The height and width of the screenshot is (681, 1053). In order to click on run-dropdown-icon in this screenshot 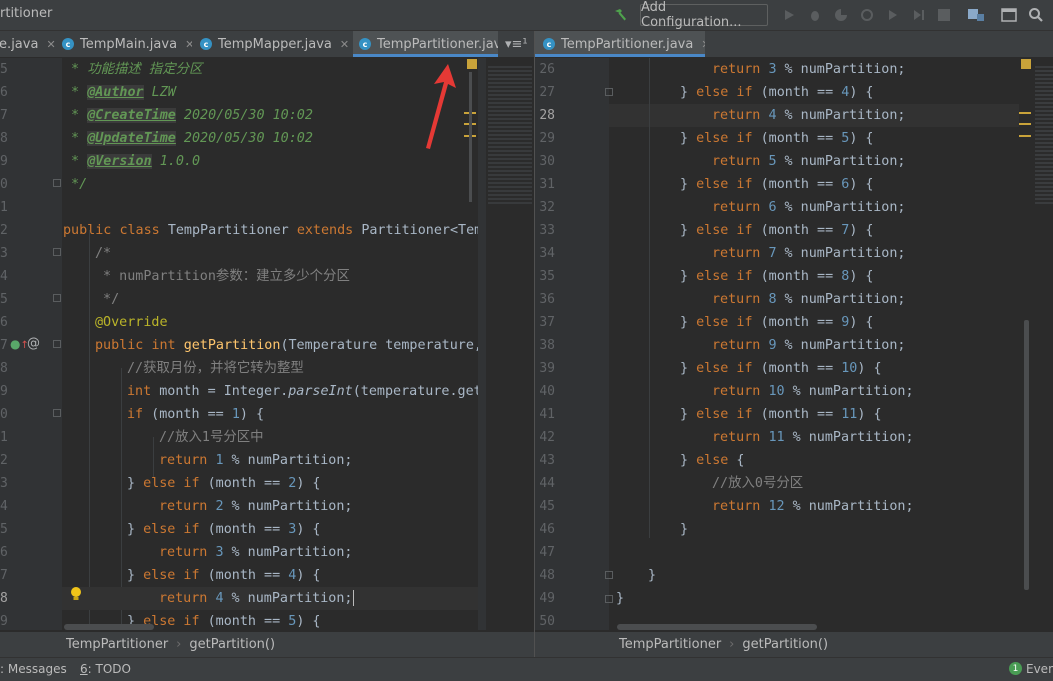, I will do `click(893, 15)`.